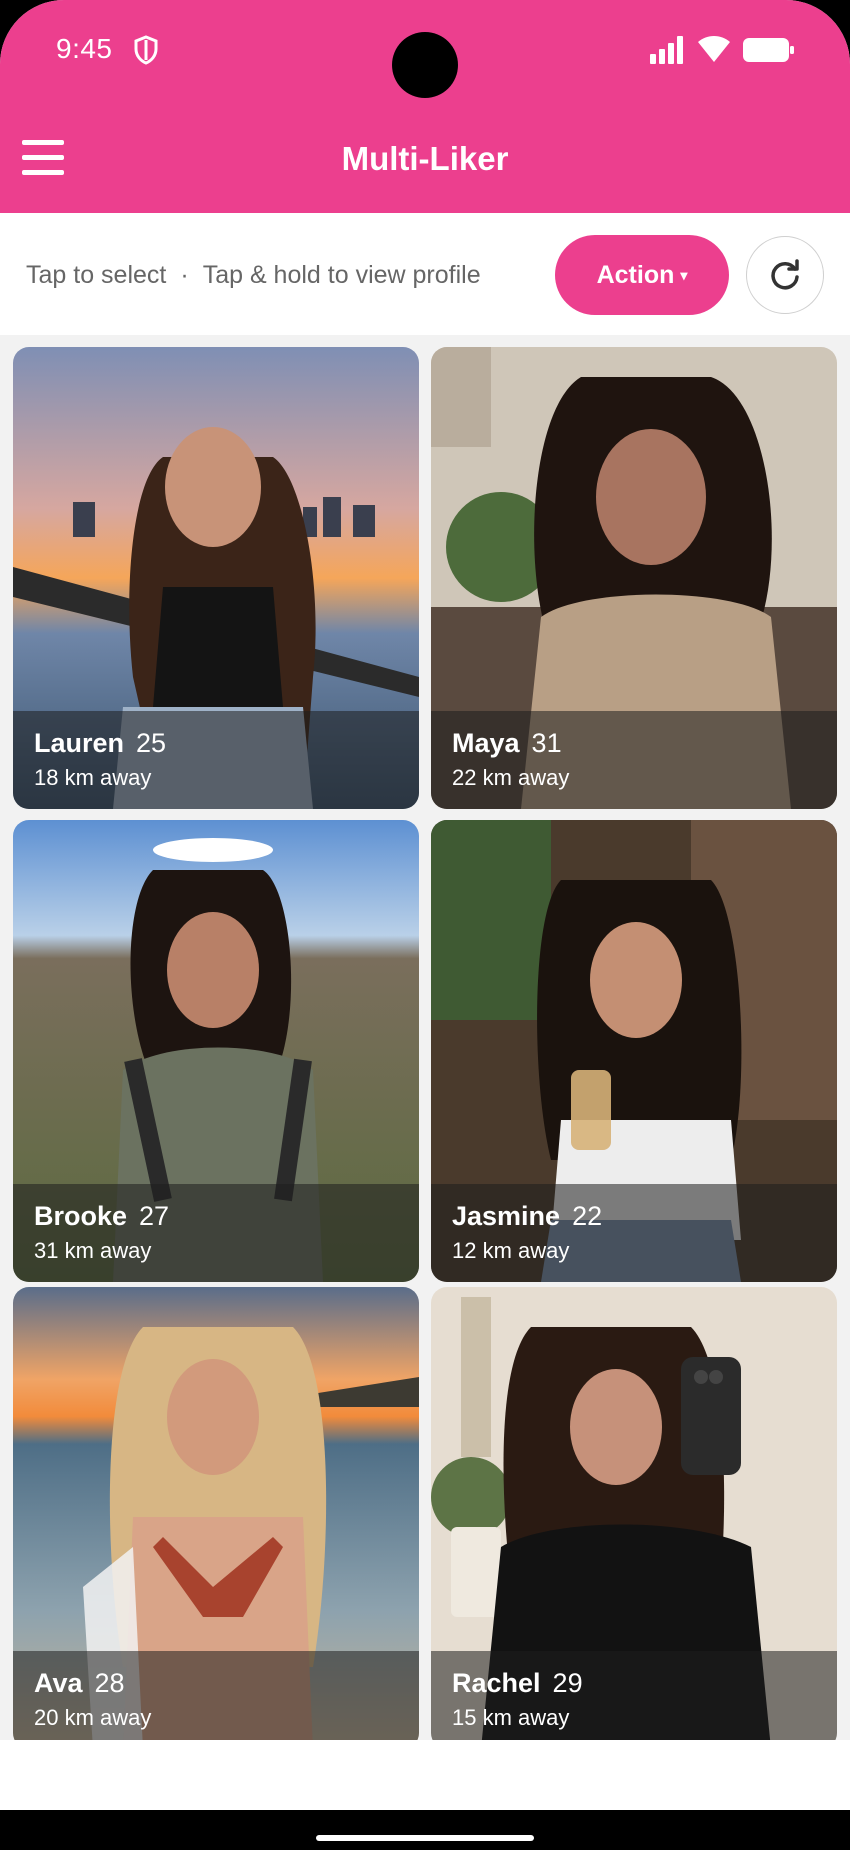  Describe the element at coordinates (425, 65) in the screenshot. I see `front-camera` at that location.